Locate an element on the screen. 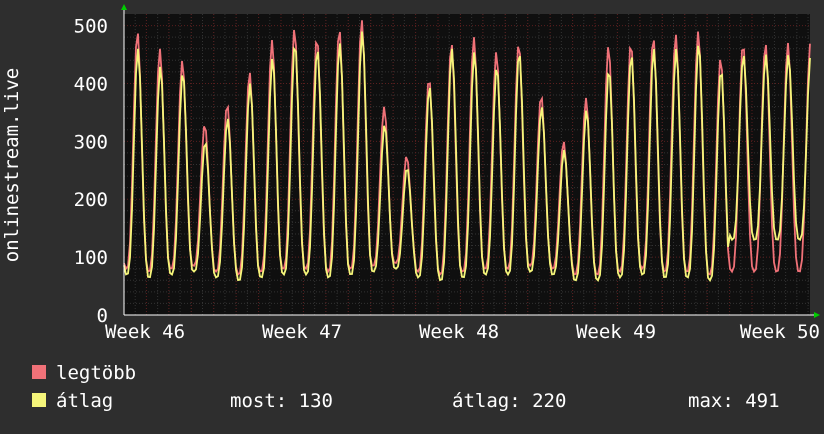  x-tick-label: Week 48 is located at coordinates (459, 332).